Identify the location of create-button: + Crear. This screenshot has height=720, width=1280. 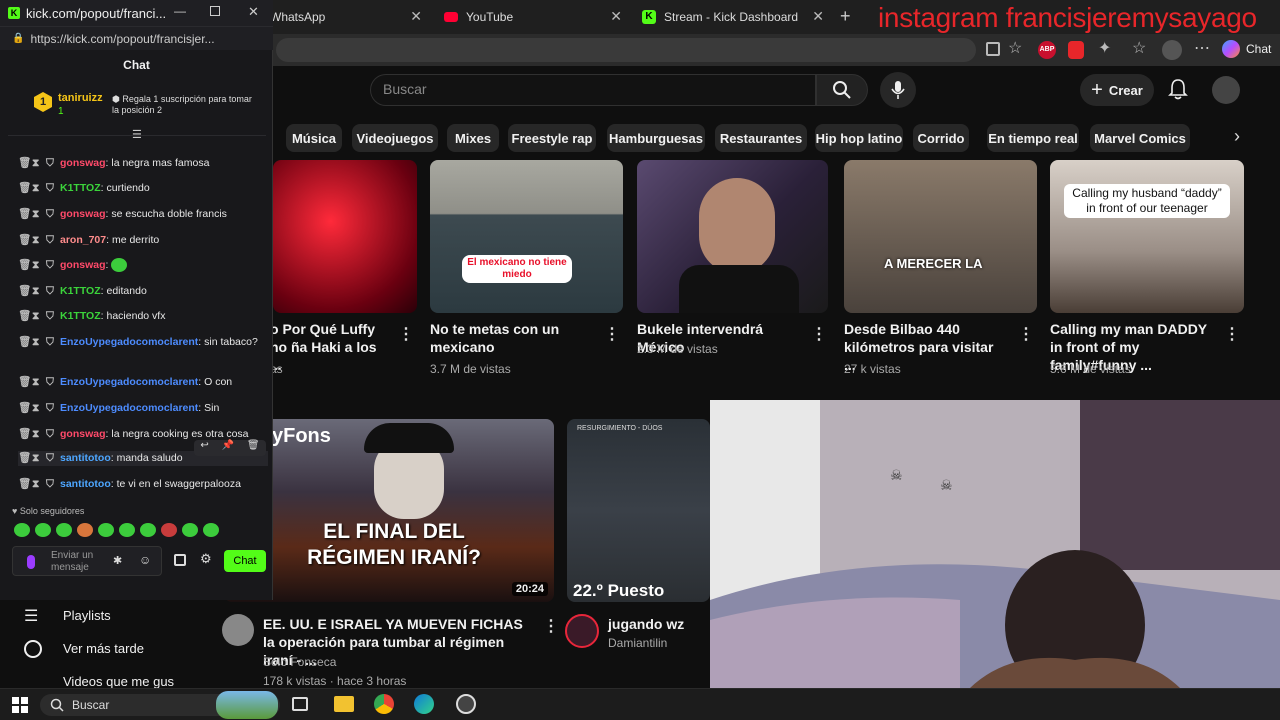
(1117, 90).